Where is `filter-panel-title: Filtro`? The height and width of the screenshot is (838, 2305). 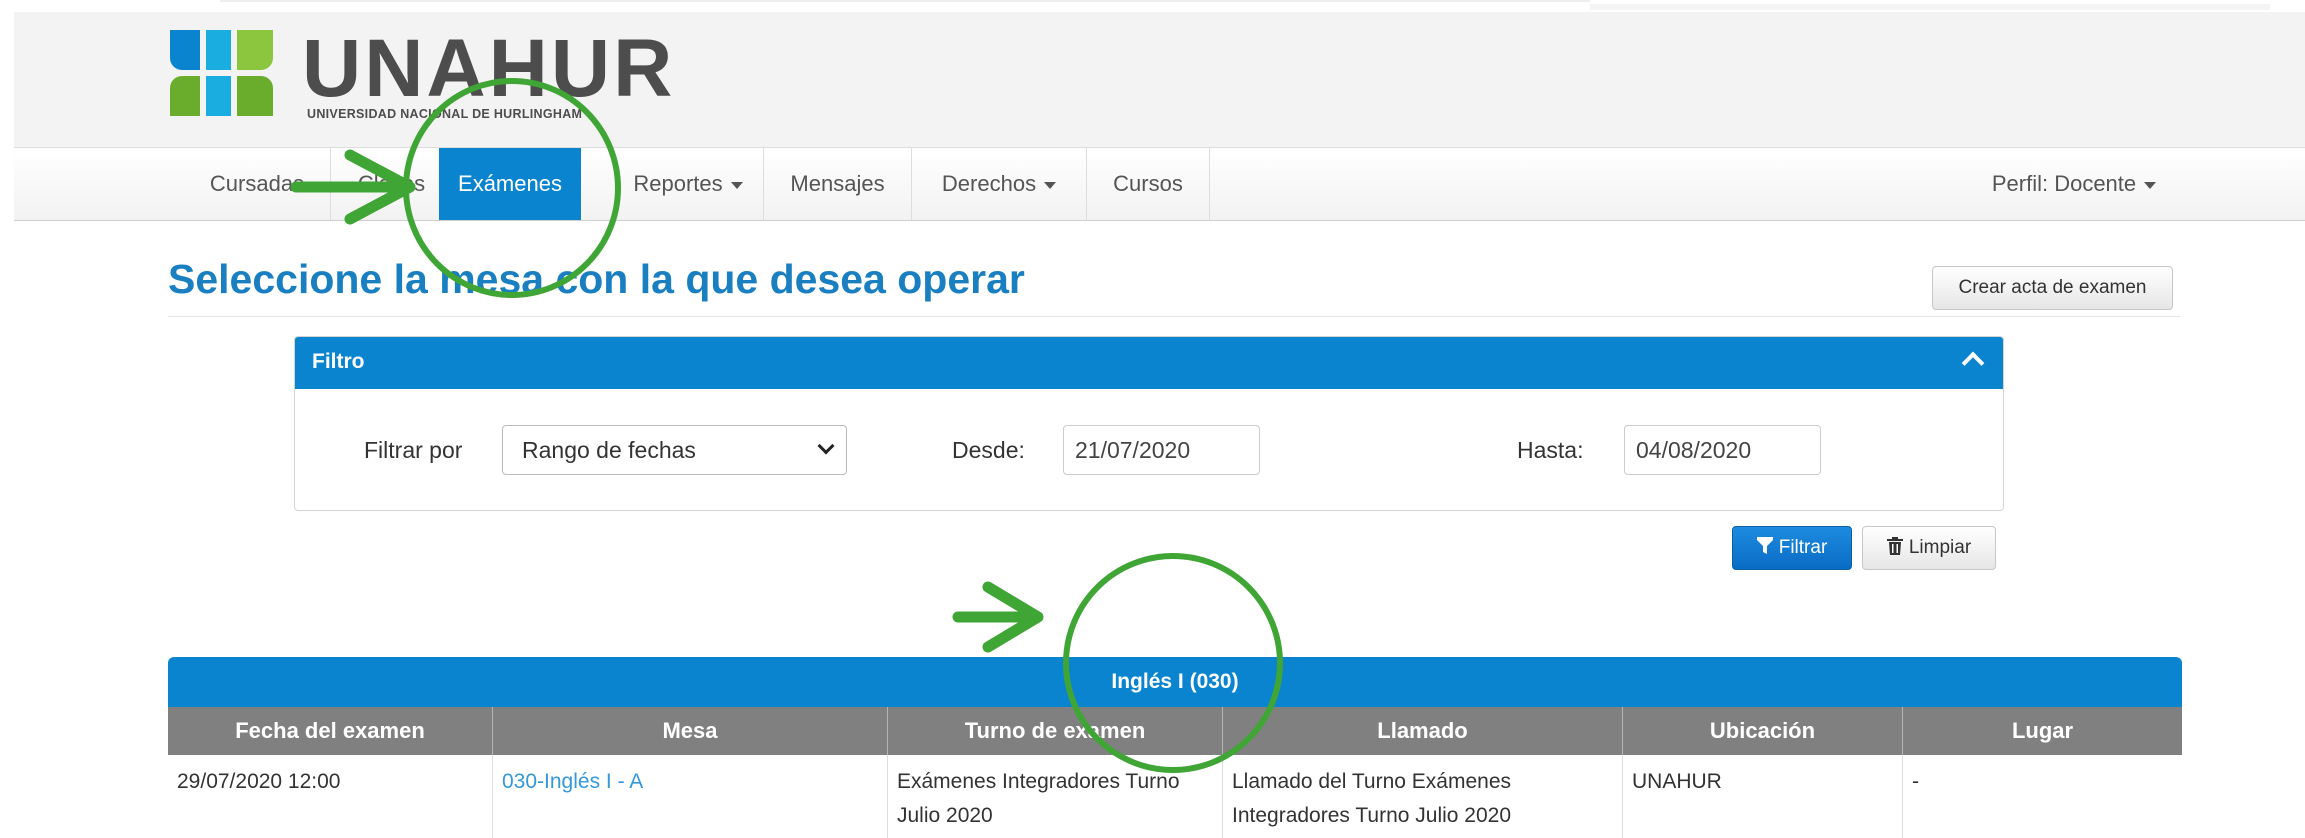
filter-panel-title: Filtro is located at coordinates (338, 361).